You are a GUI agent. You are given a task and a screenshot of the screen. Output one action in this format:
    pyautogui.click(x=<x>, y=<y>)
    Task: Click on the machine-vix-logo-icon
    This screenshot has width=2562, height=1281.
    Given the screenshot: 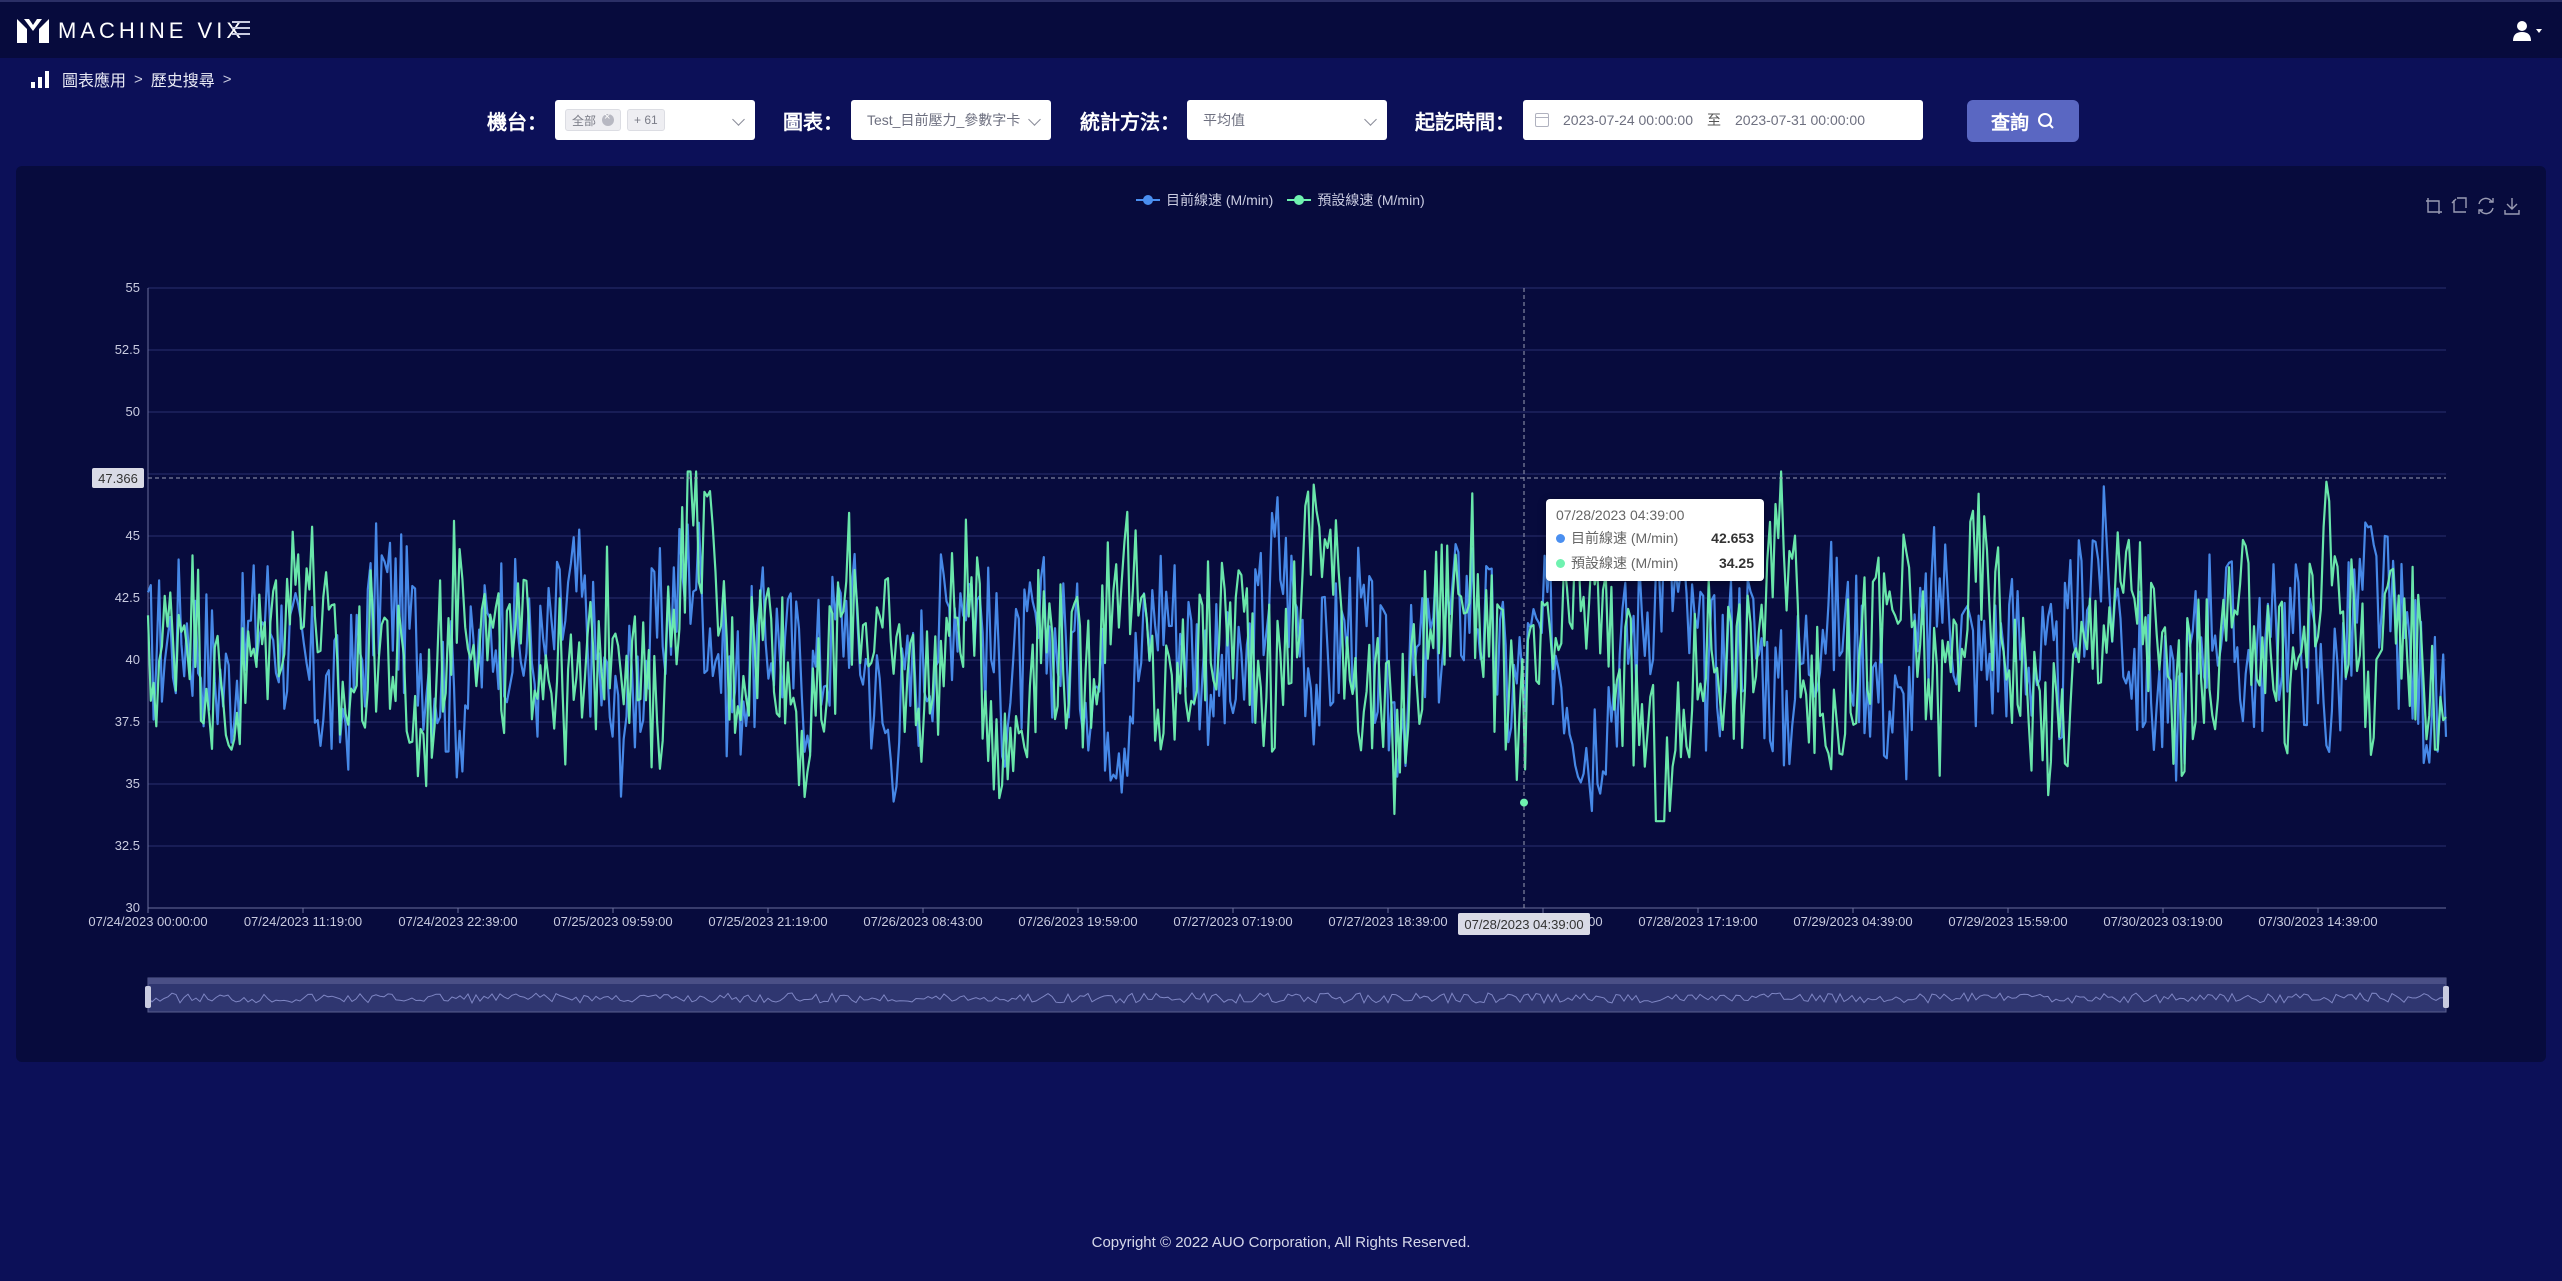 What is the action you would take?
    pyautogui.click(x=33, y=31)
    